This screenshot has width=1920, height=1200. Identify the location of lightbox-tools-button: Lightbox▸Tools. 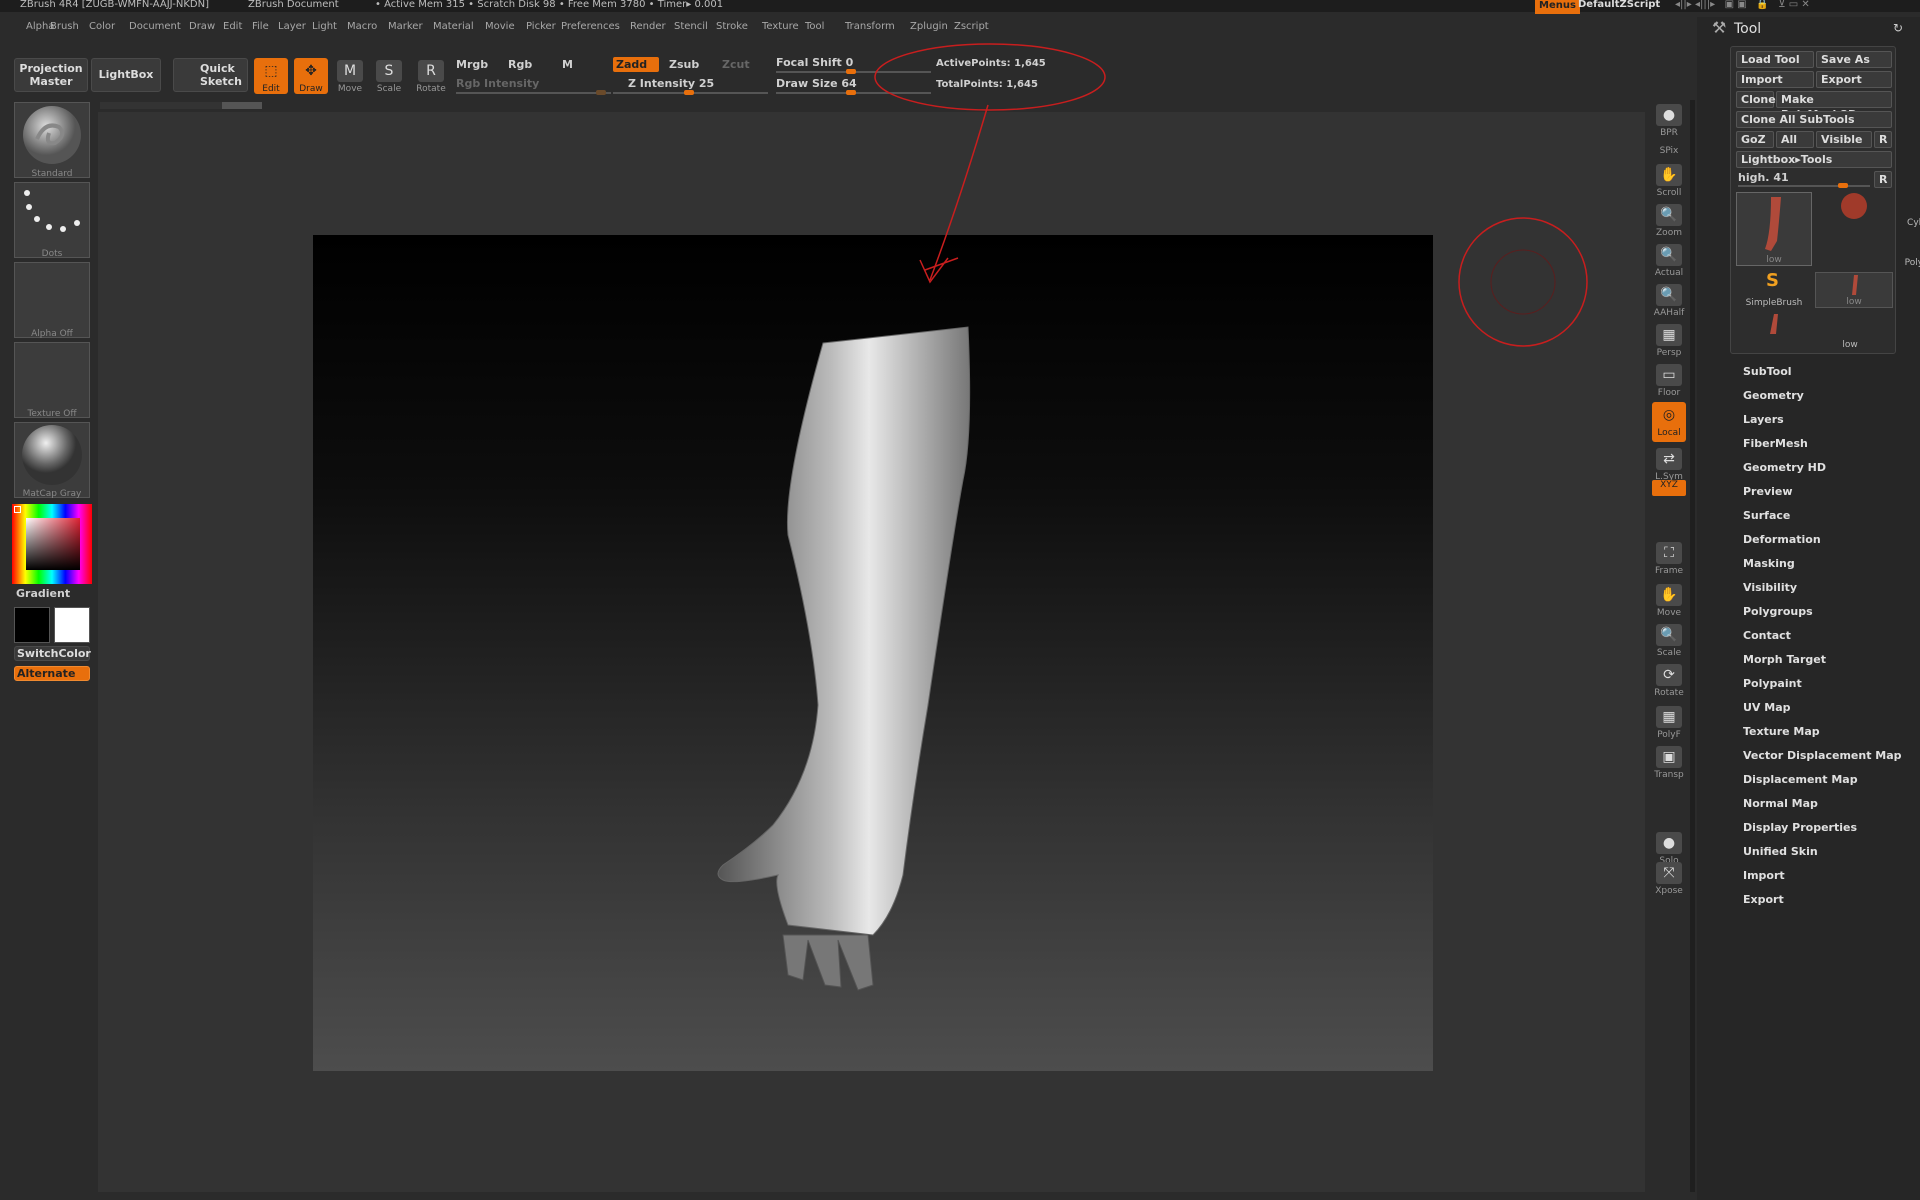
(1814, 159).